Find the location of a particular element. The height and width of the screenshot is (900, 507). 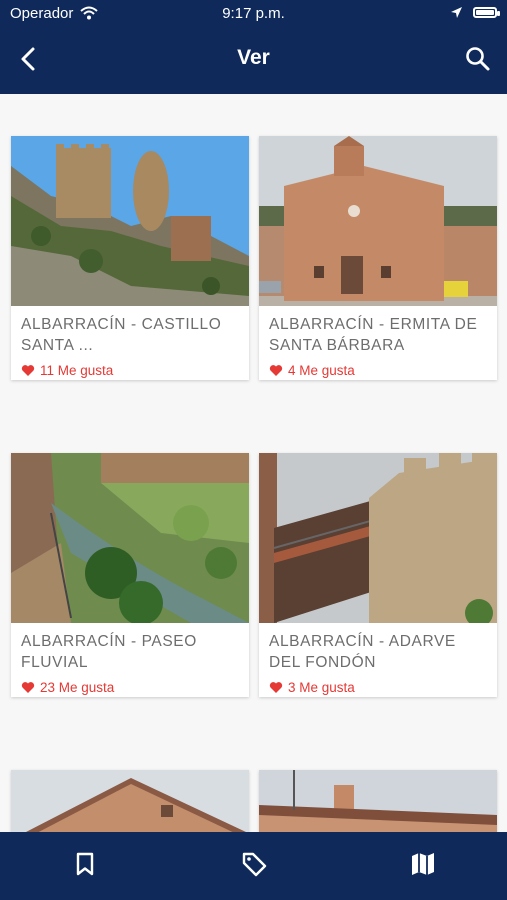

like-count: 3 Me gusta is located at coordinates (378, 687).